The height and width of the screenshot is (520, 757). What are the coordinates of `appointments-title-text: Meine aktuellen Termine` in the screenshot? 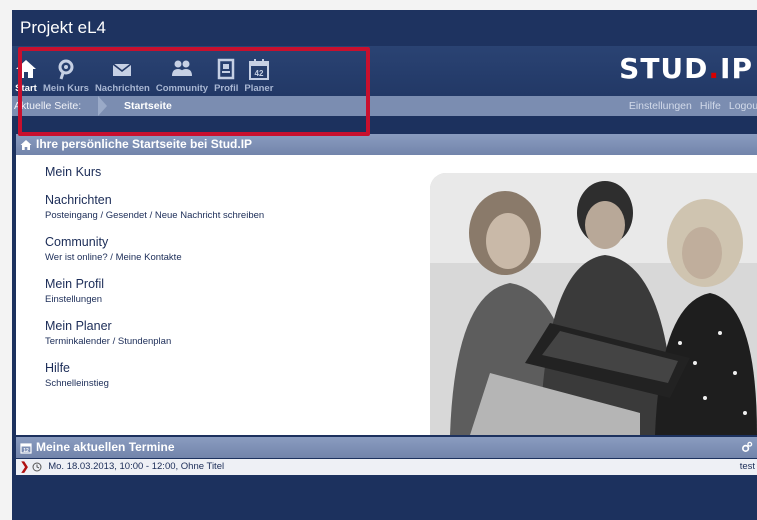 It's located at (105, 447).